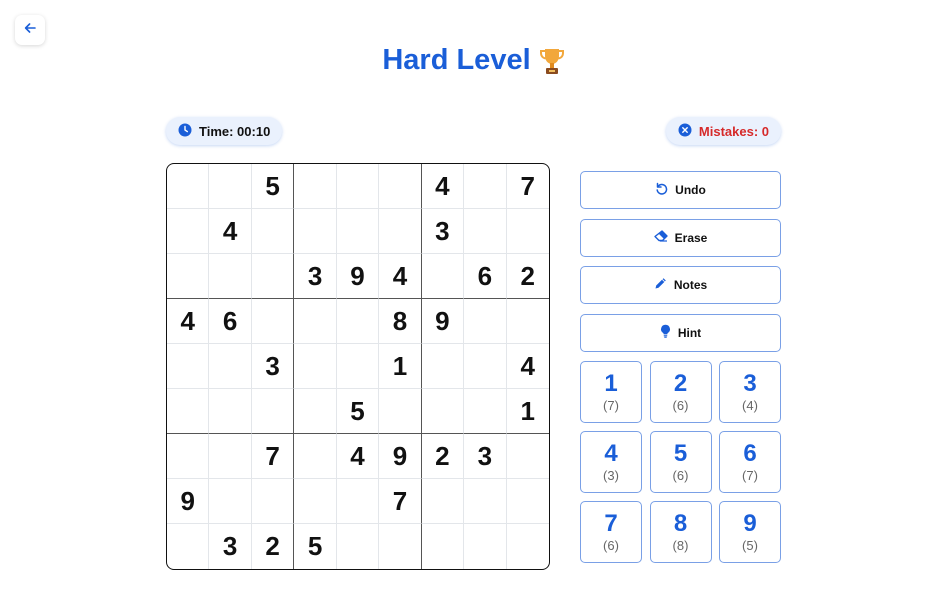 This screenshot has width=947, height=592. What do you see at coordinates (400, 321) in the screenshot?
I see `board-cell: 8` at bounding box center [400, 321].